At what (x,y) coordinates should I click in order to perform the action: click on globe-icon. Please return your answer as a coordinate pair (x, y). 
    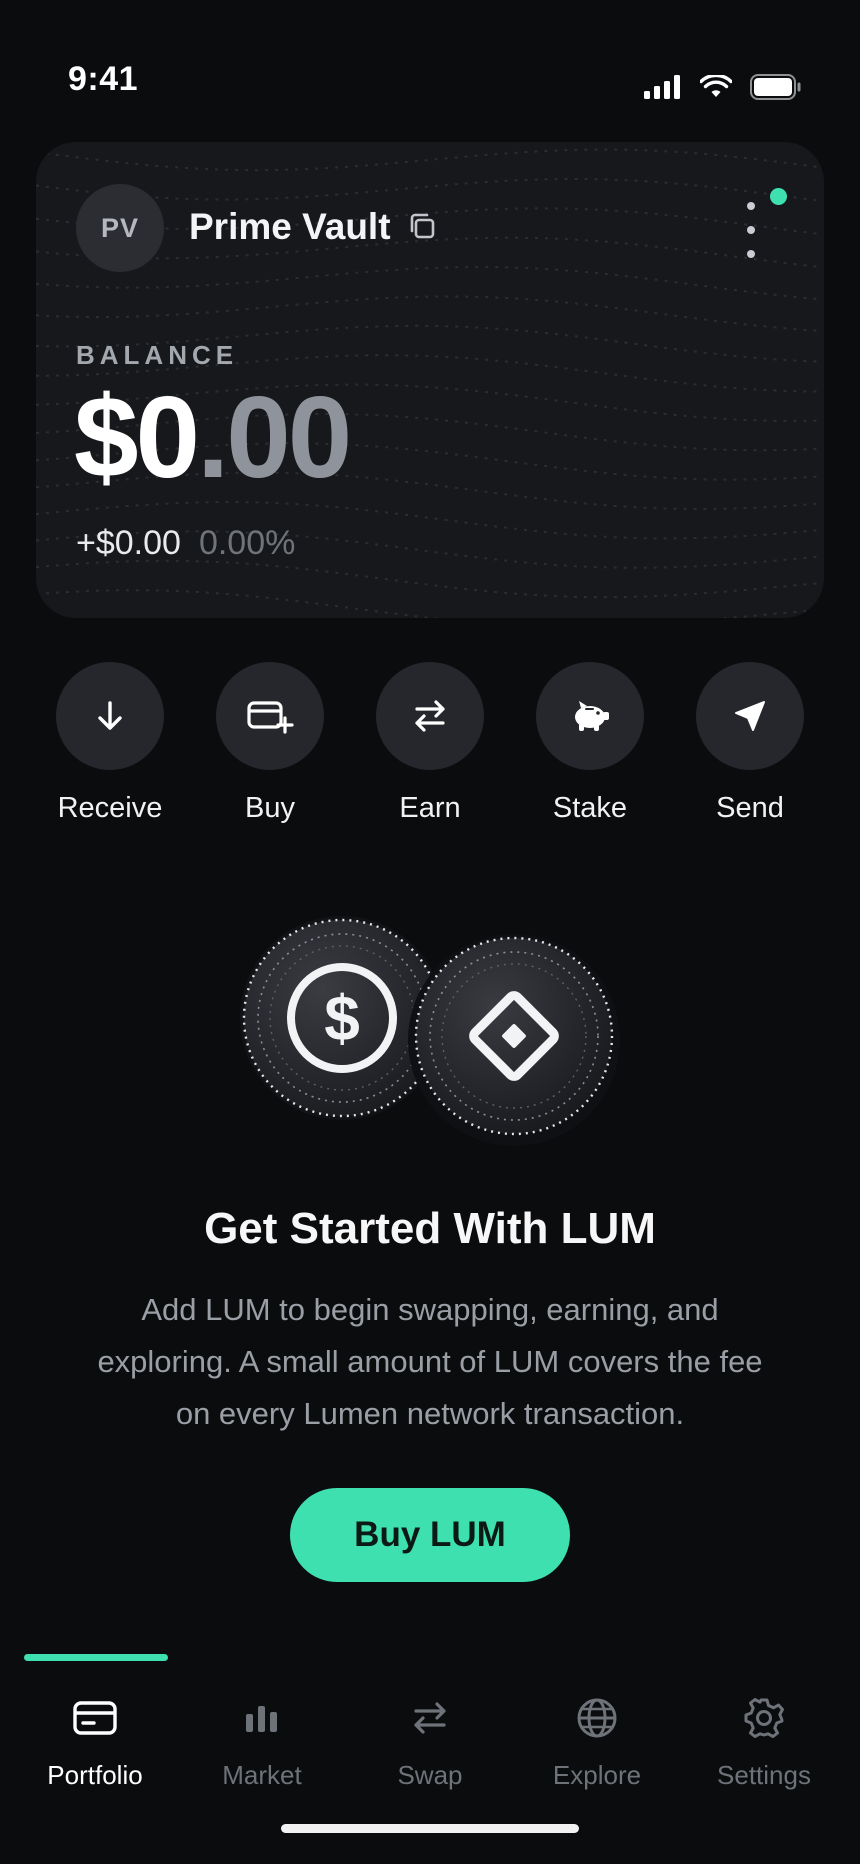
    Looking at the image, I should click on (597, 1718).